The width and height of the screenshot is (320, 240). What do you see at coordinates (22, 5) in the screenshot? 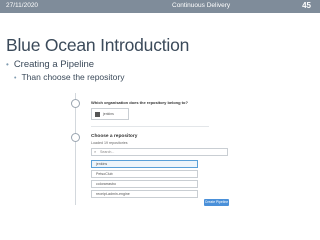
I see `slide-date: 27/11/2020` at bounding box center [22, 5].